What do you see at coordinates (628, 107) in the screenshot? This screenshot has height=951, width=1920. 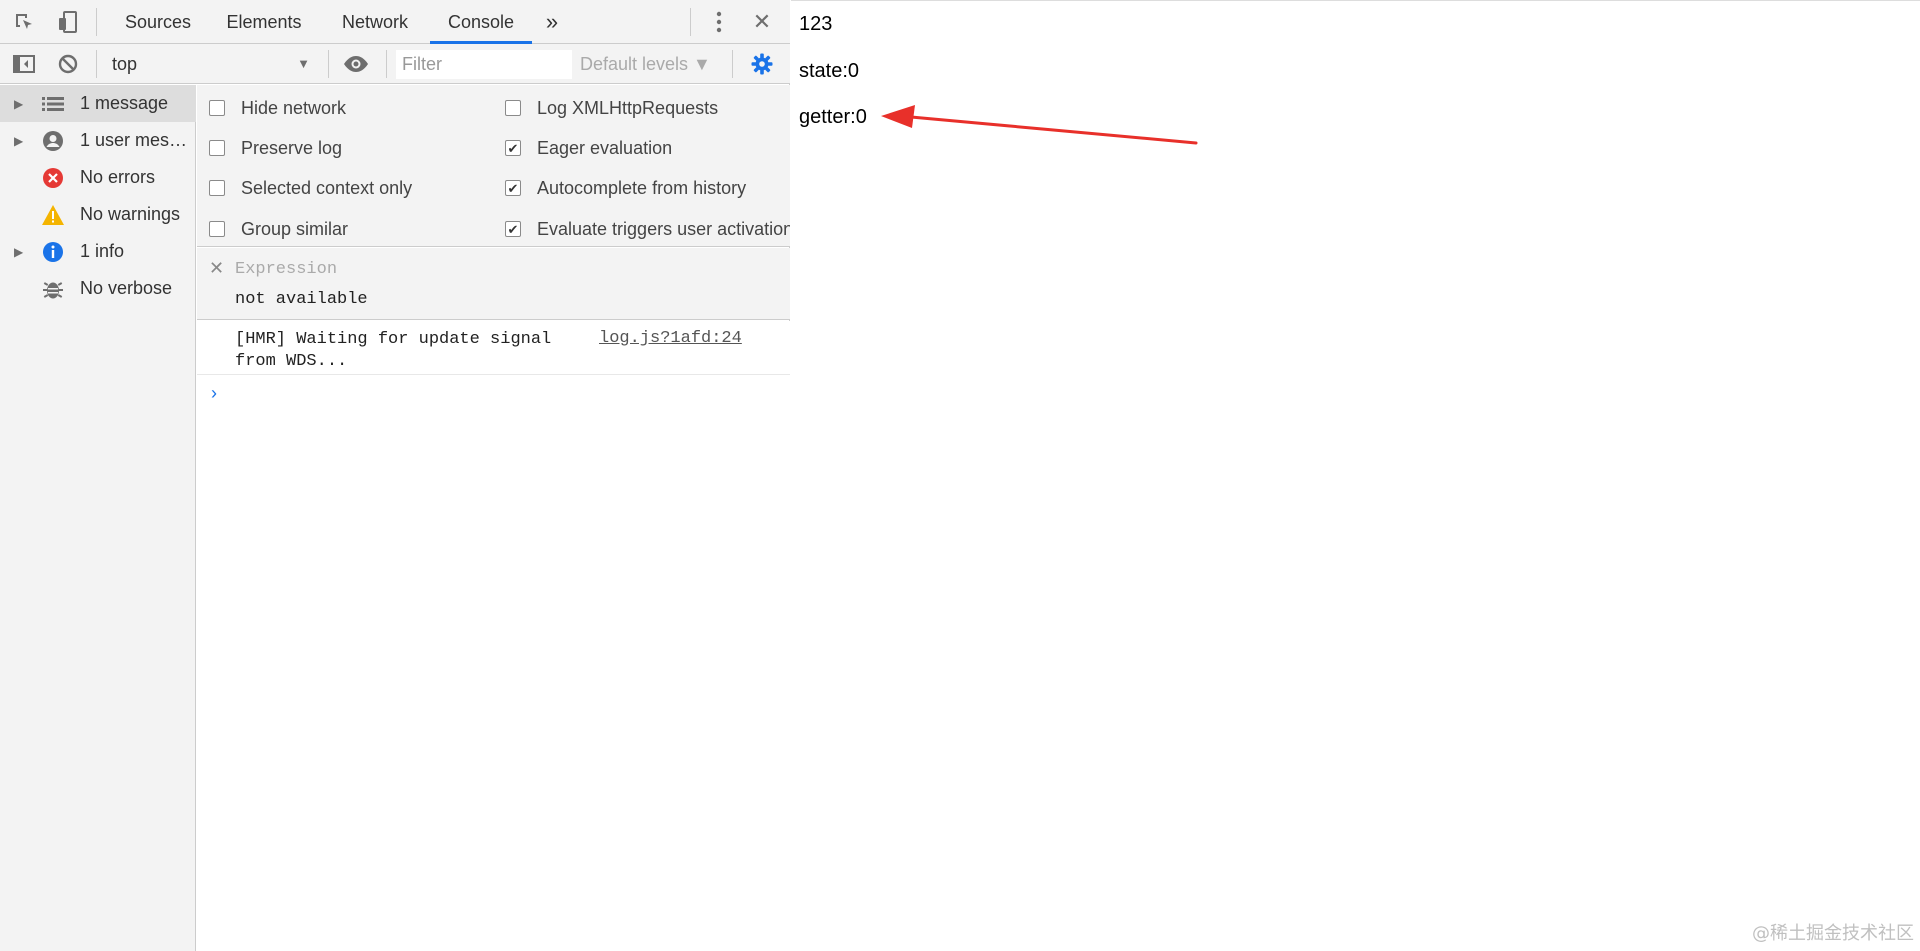 I see `option-label: Log XMLHttpRequests` at bounding box center [628, 107].